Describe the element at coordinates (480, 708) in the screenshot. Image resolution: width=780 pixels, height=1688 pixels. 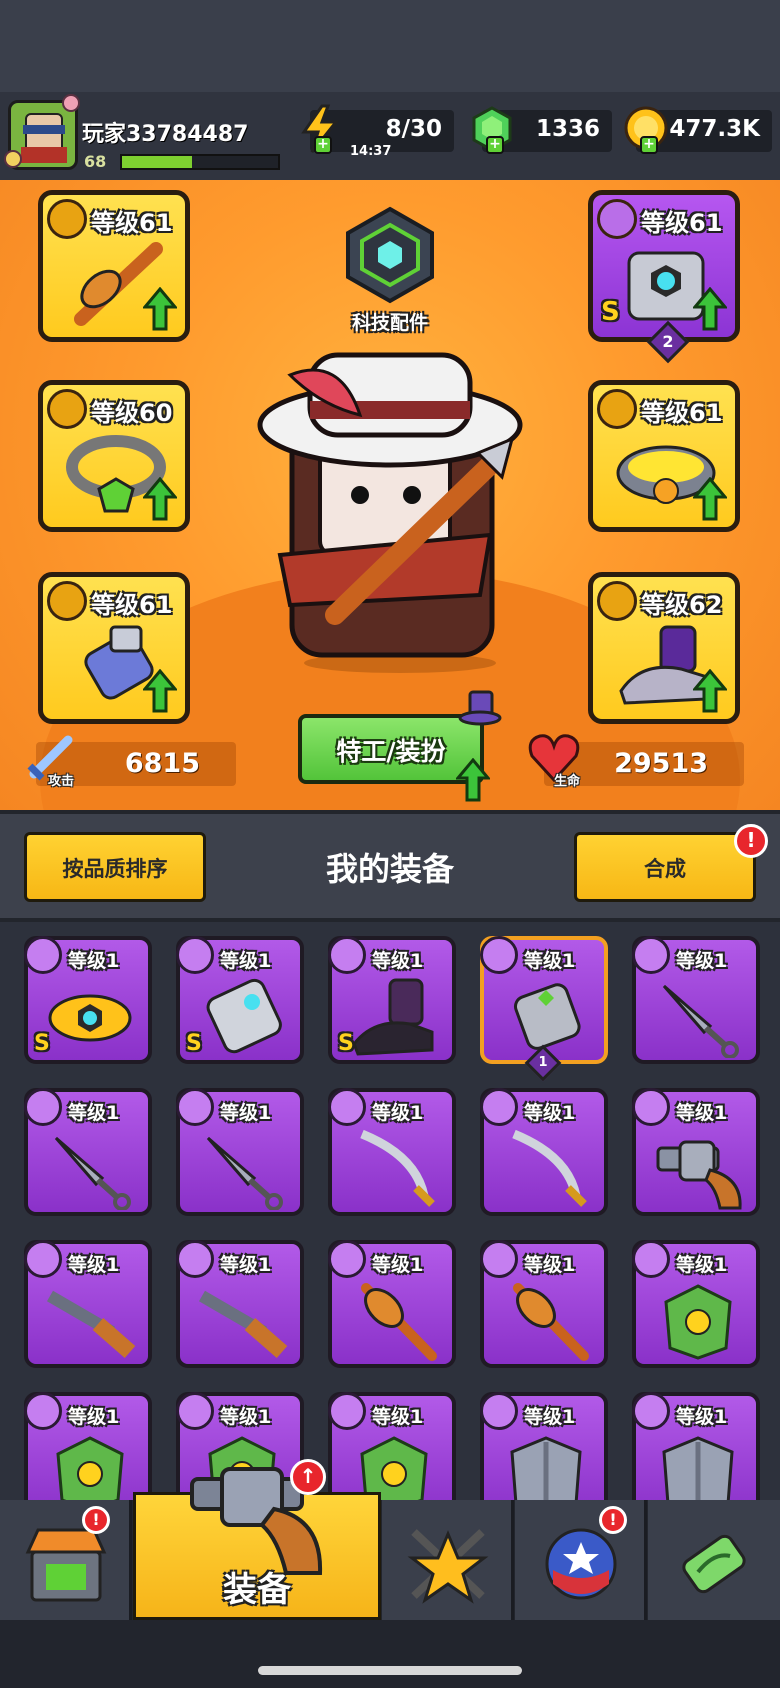
I see `top-hat-icon` at that location.